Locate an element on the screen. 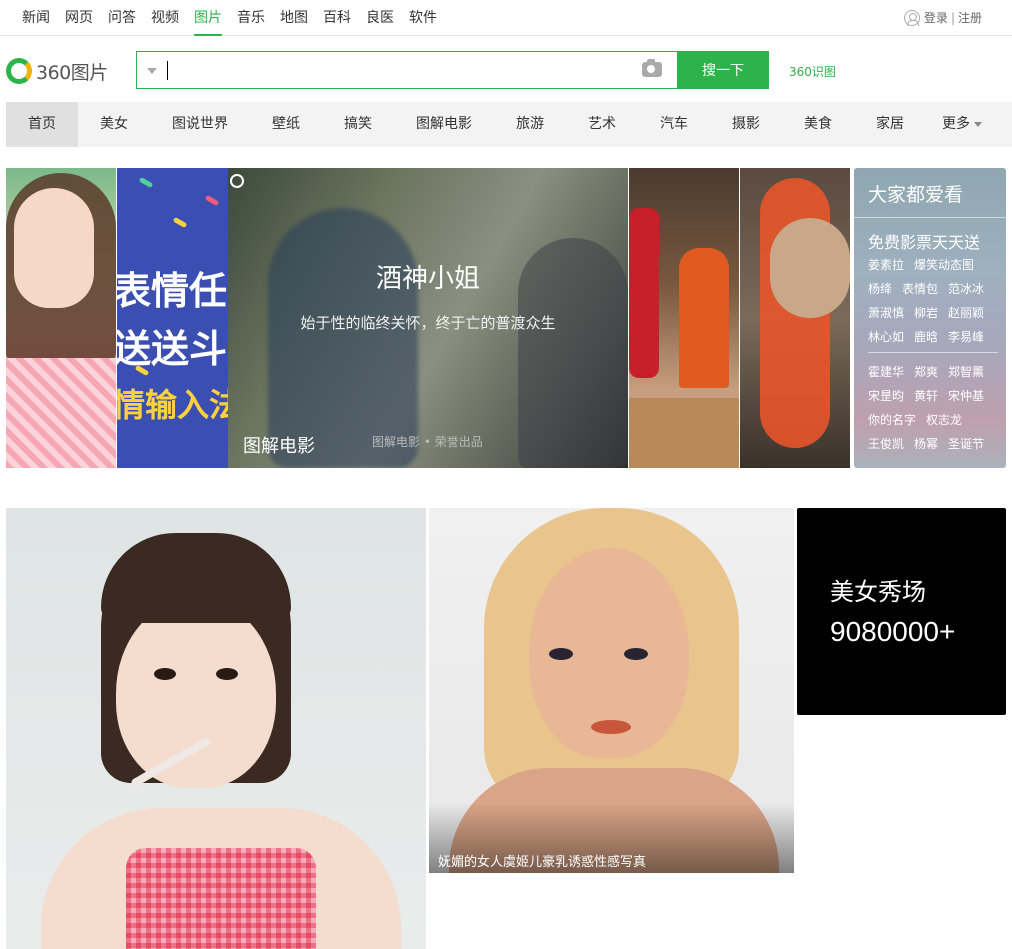 The image size is (1012, 949). hot-keyword-link: 郑智薰 is located at coordinates (966, 372).